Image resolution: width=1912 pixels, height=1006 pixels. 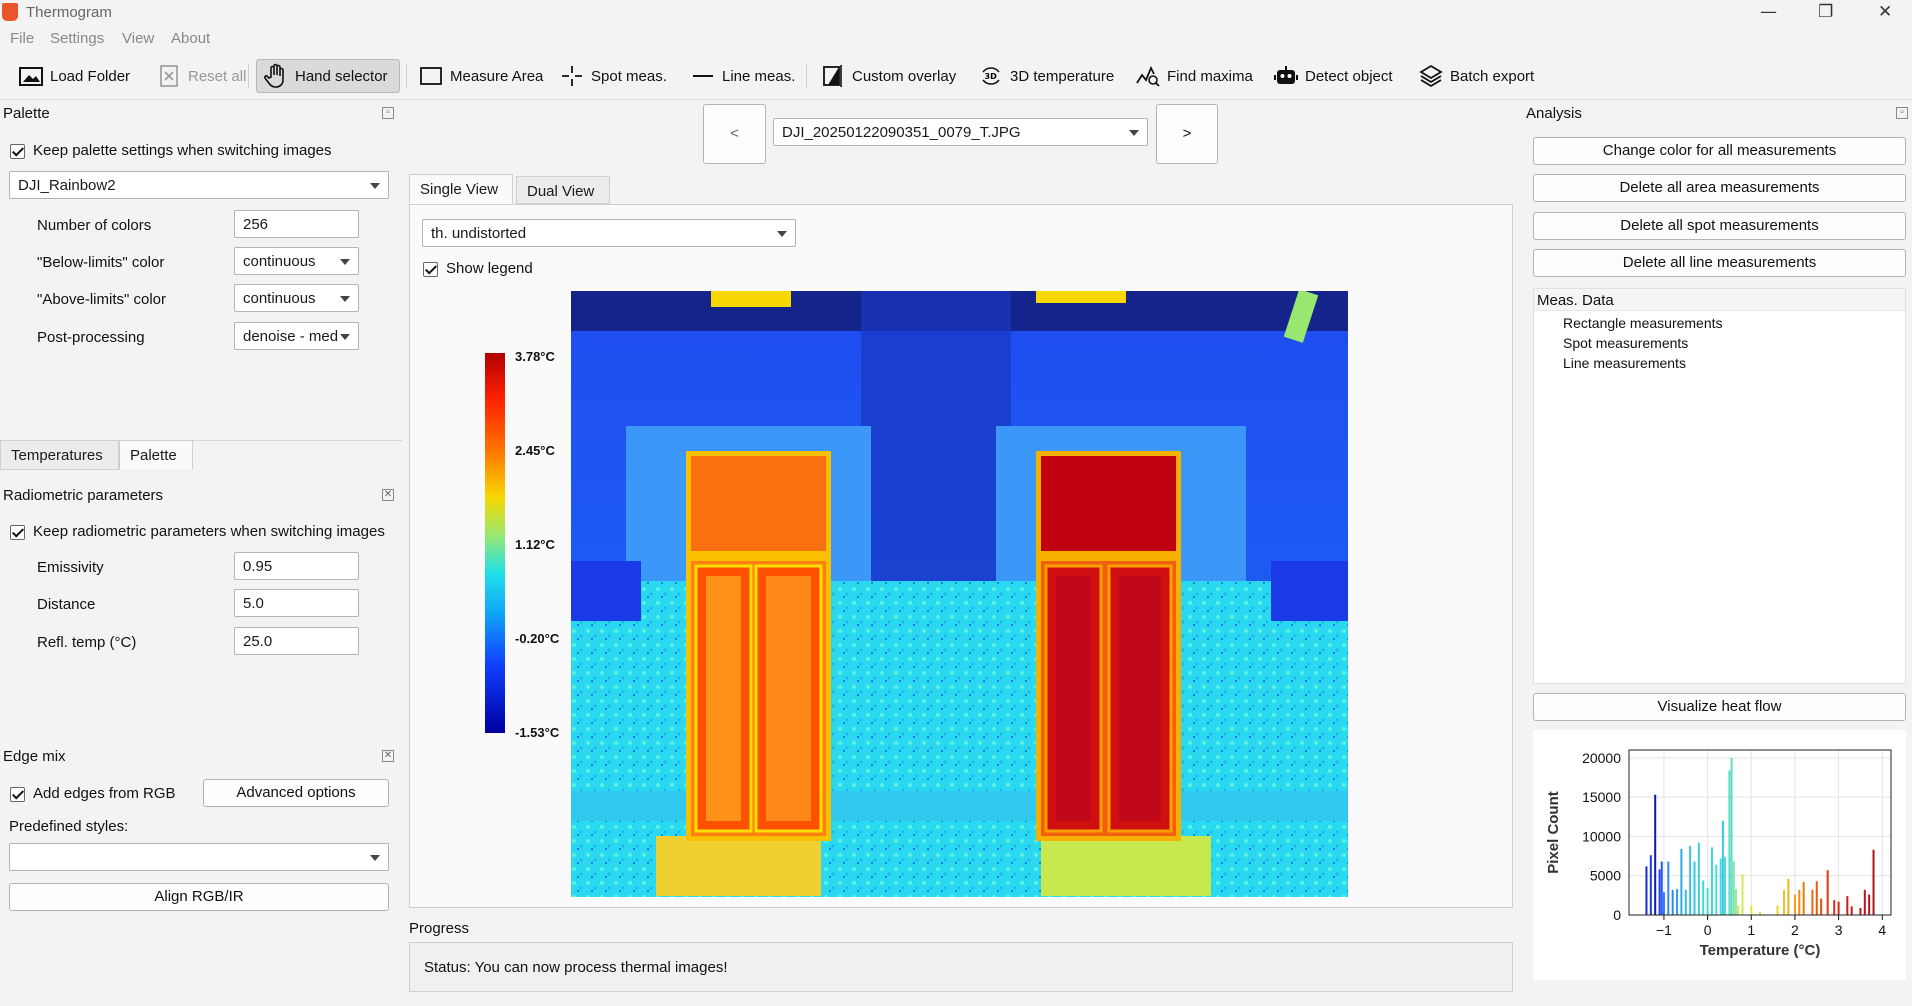 What do you see at coordinates (759, 76) in the screenshot?
I see `line-meas-label: Line meas.` at bounding box center [759, 76].